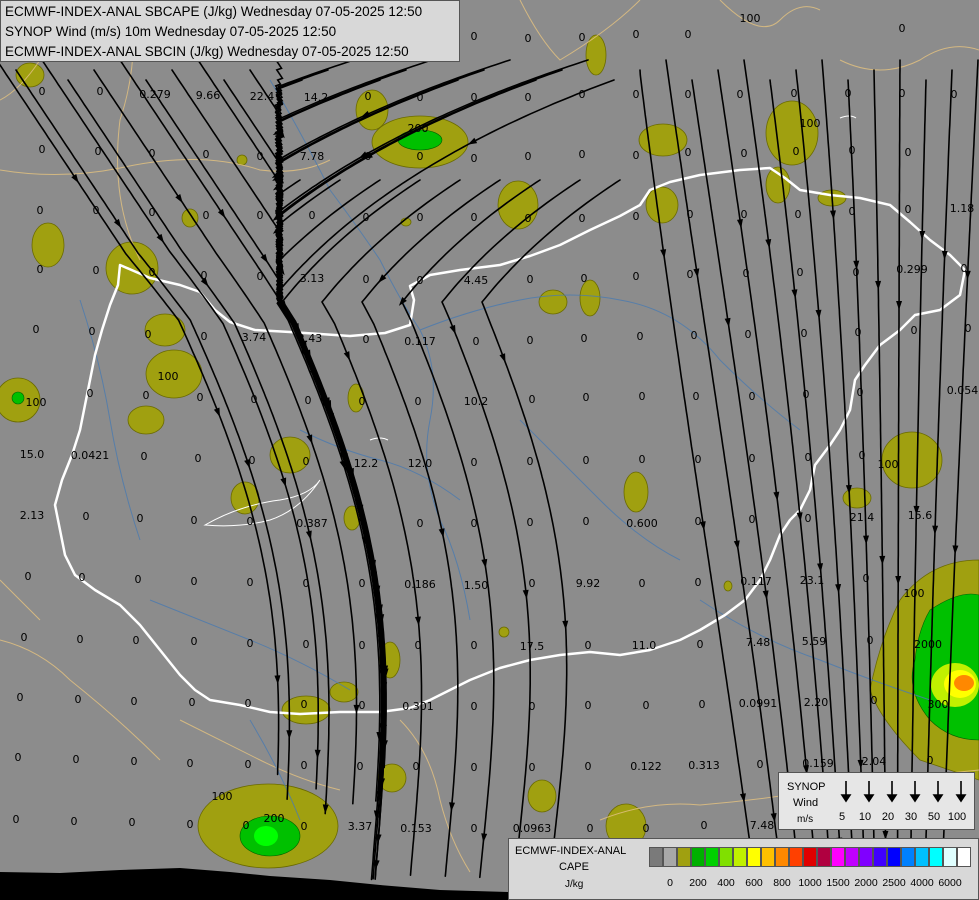  Describe the element at coordinates (155, 94) in the screenshot. I see `cape-value-label: 0.279` at that location.